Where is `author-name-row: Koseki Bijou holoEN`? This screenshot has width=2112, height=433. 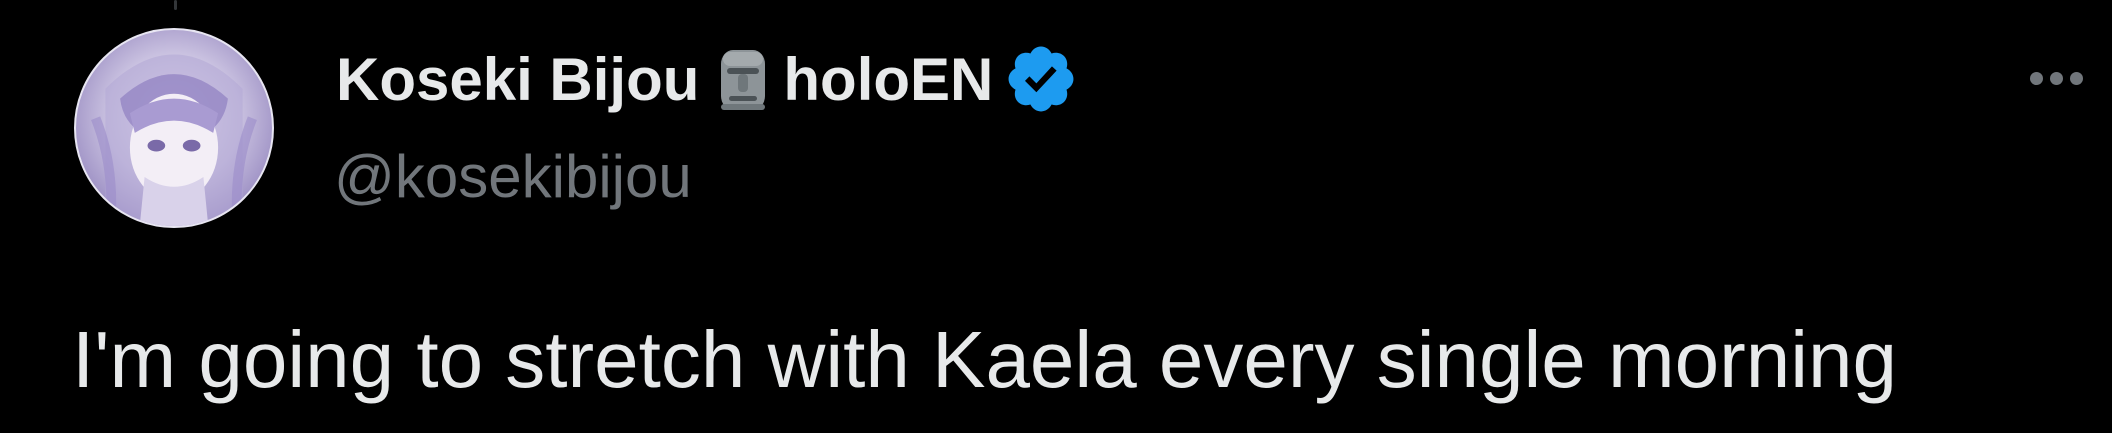 author-name-row: Koseki Bijou holoEN is located at coordinates (707, 79).